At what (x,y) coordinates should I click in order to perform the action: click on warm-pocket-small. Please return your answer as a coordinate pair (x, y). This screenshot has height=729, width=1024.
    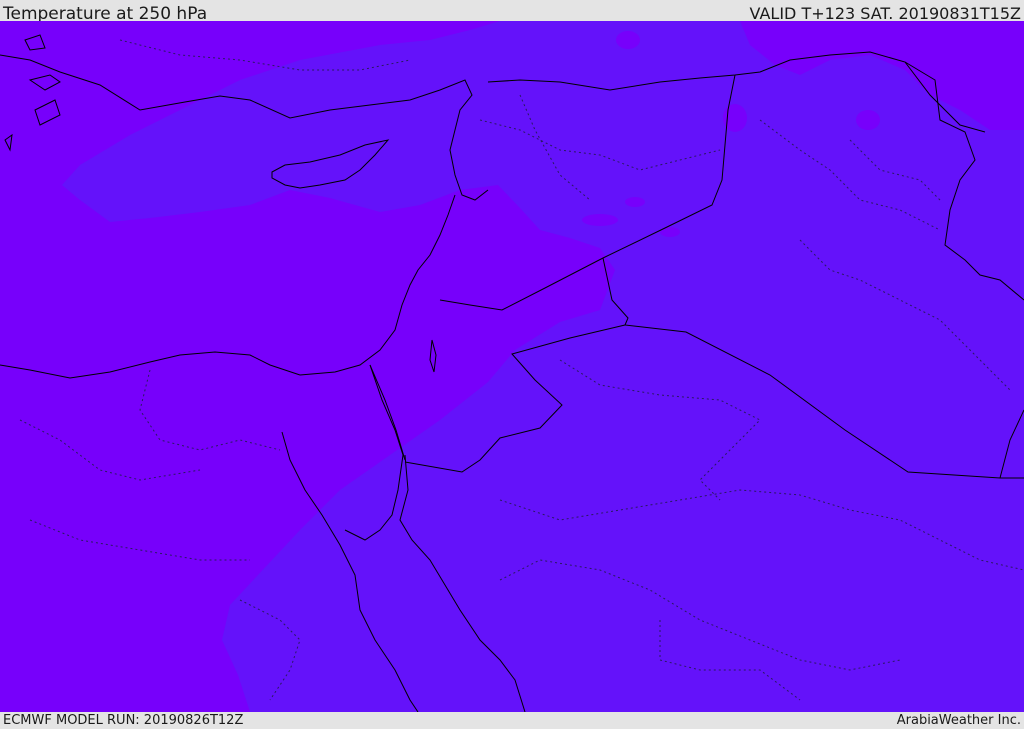
    Looking at the image, I should click on (635, 202).